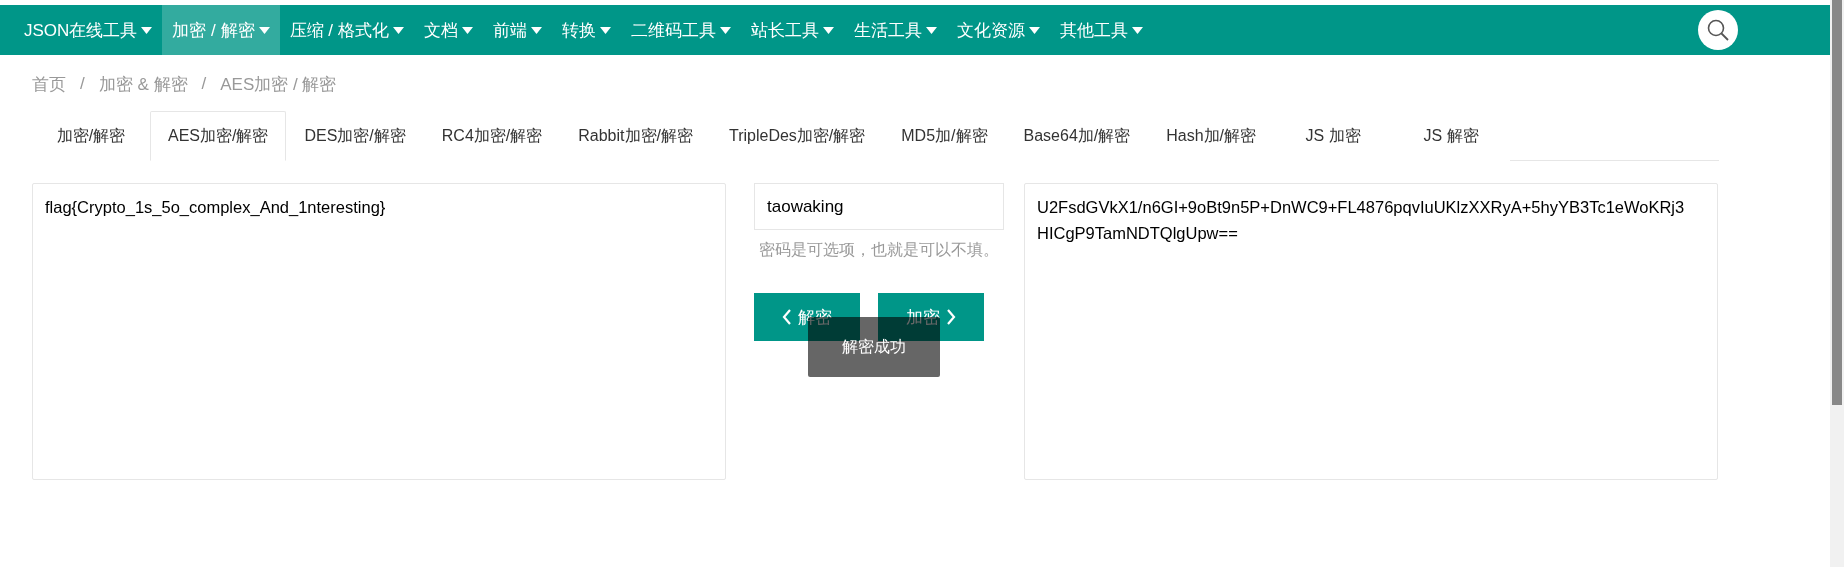 The width and height of the screenshot is (1844, 567). Describe the element at coordinates (879, 206) in the screenshot. I see `password-field: taowaking` at that location.